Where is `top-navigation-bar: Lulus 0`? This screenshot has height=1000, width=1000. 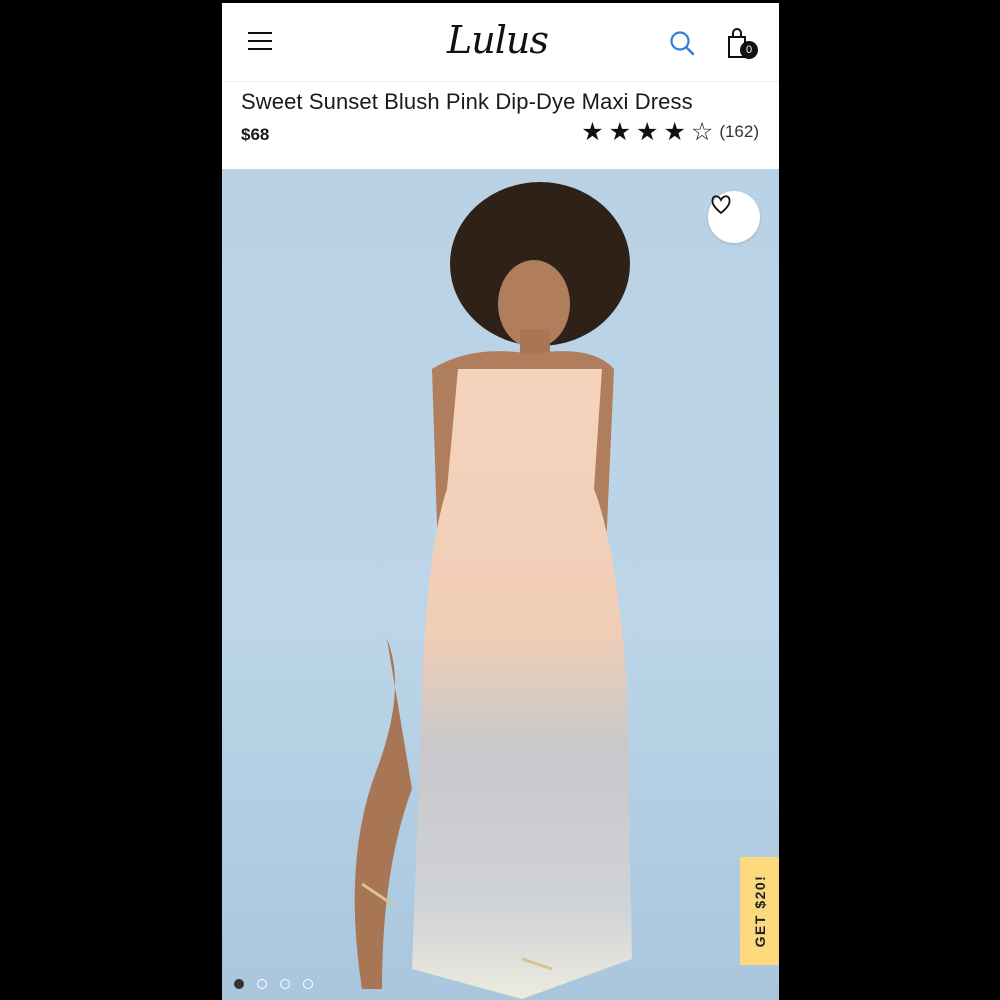
top-navigation-bar: Lulus 0 is located at coordinates (500, 42).